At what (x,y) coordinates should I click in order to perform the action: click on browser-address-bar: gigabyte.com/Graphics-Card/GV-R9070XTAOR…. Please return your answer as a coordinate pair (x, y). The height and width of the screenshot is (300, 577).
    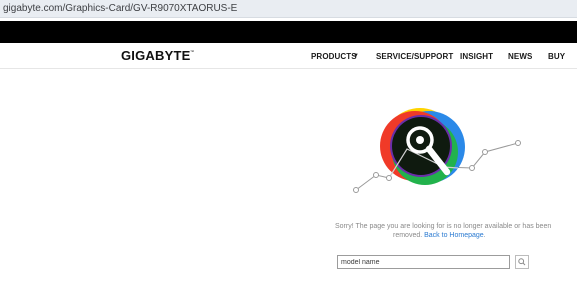
    Looking at the image, I should click on (288, 9).